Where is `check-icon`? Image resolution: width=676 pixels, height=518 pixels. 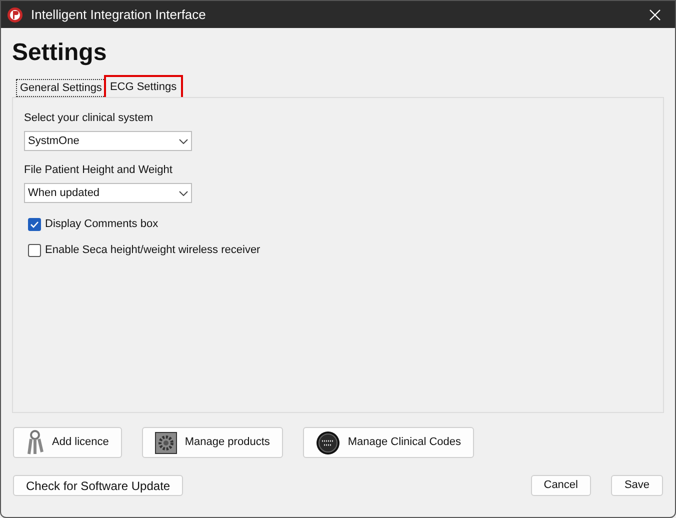
check-icon is located at coordinates (34, 224).